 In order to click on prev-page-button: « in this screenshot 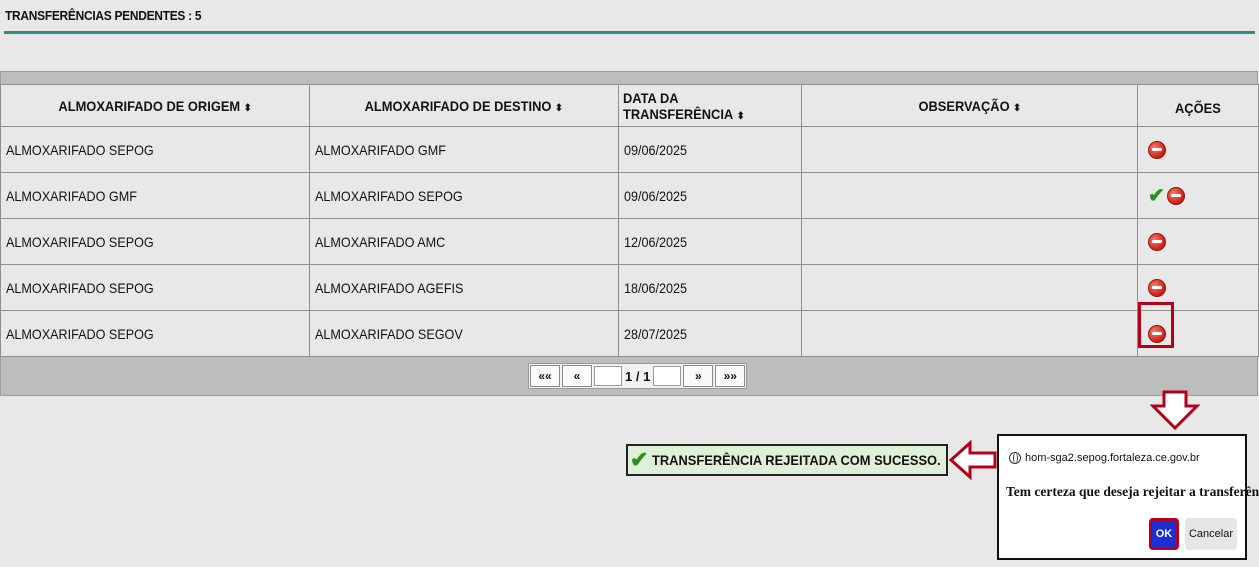, I will do `click(577, 376)`.